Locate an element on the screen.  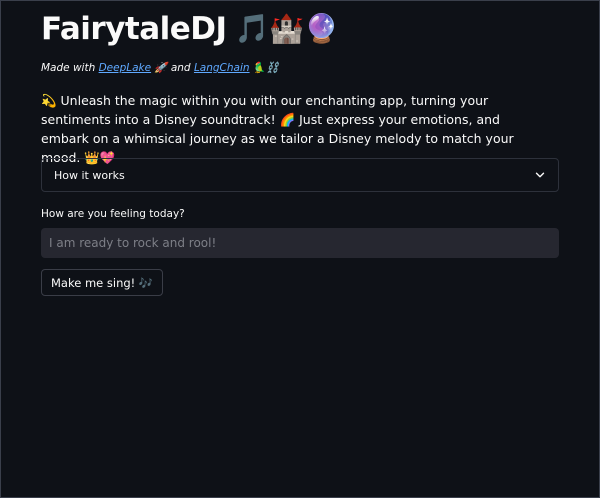
how-it-works-expander: How it works is located at coordinates (300, 175).